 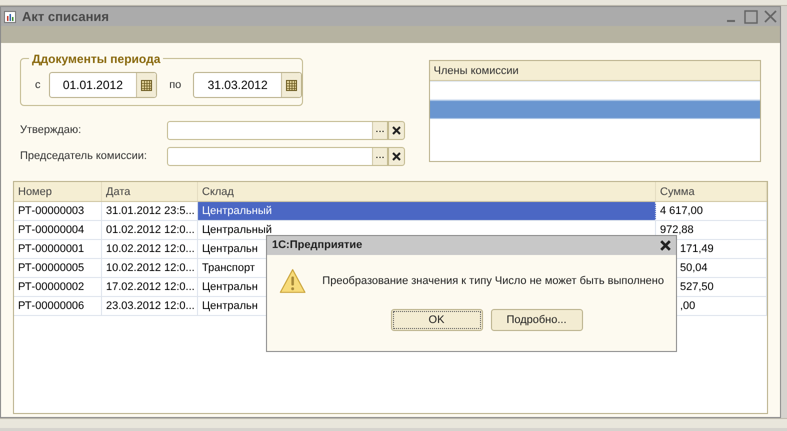 I want to click on table-cell: РТ-00000005, so click(x=58, y=268).